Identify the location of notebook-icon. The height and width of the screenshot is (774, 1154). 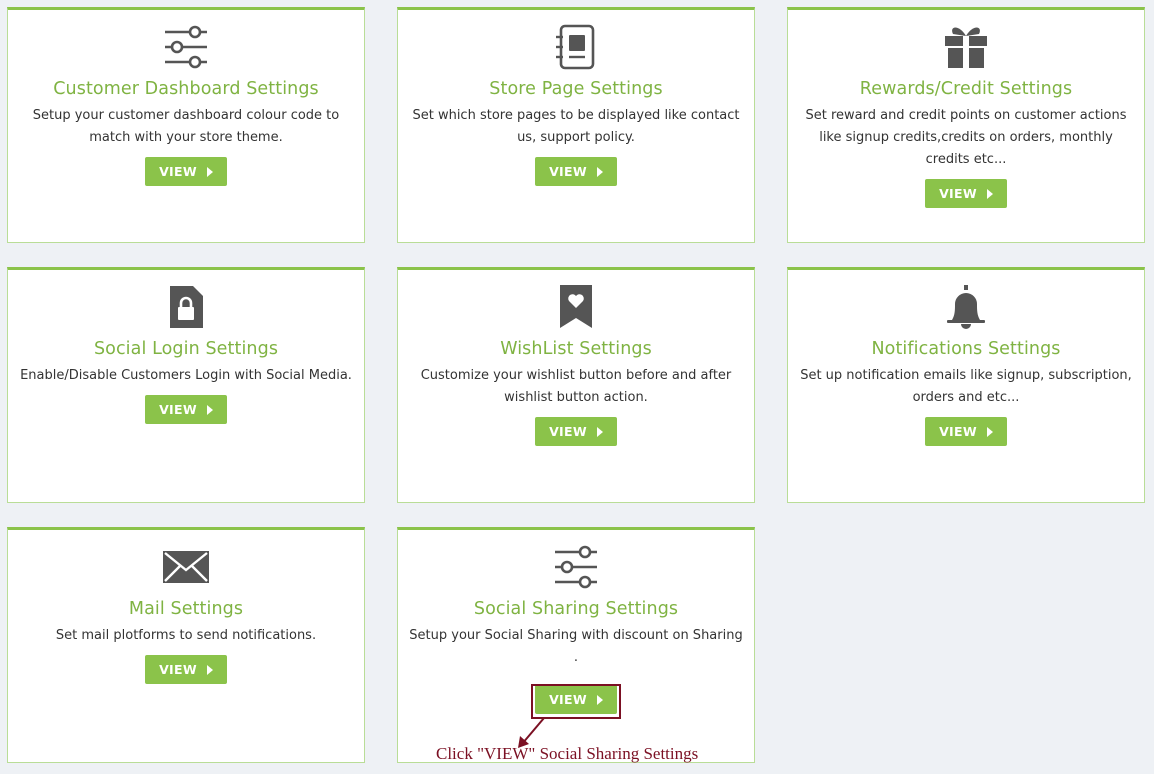
(576, 47).